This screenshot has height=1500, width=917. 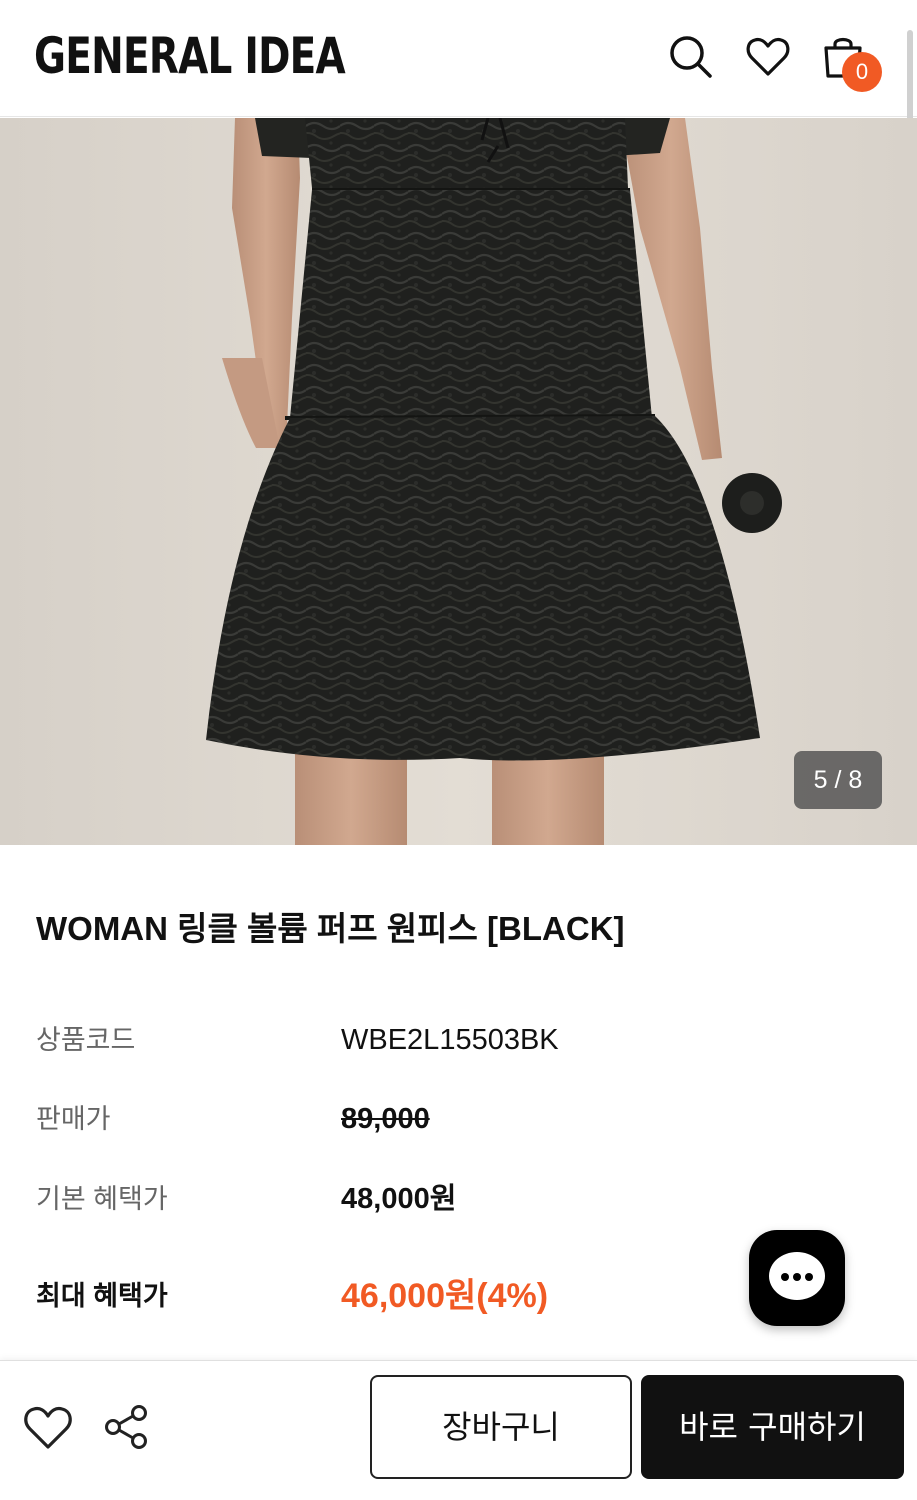 I want to click on bottom-action-bar: 장바구니 바로 구매하기, so click(x=458, y=1430).